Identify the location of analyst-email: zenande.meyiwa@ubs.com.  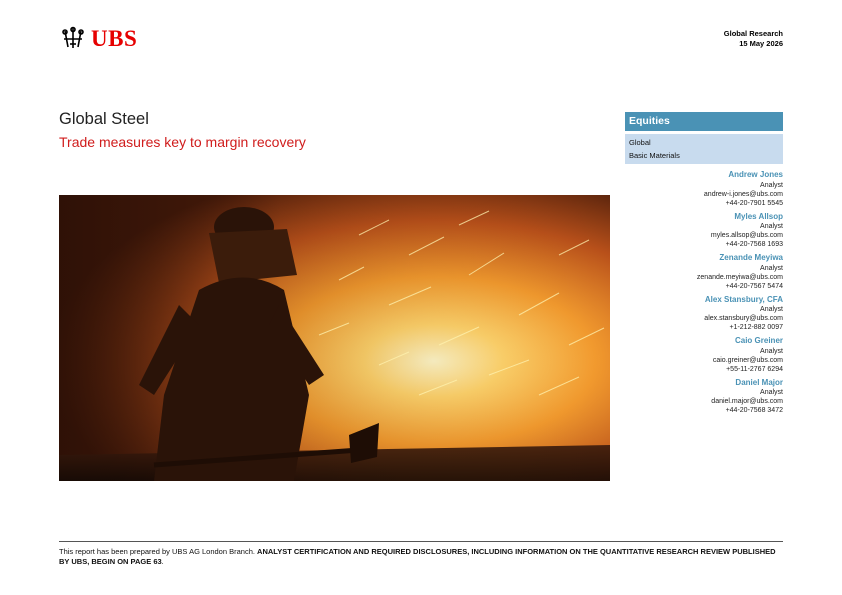
(704, 277).